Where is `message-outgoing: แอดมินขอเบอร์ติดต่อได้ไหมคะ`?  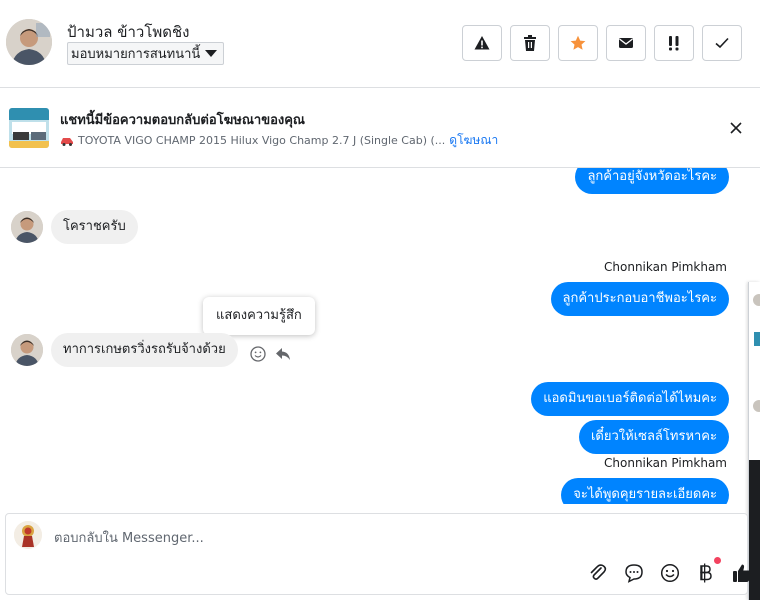 message-outgoing: แอดมินขอเบอร์ติดต่อได้ไหมคะ is located at coordinates (630, 399).